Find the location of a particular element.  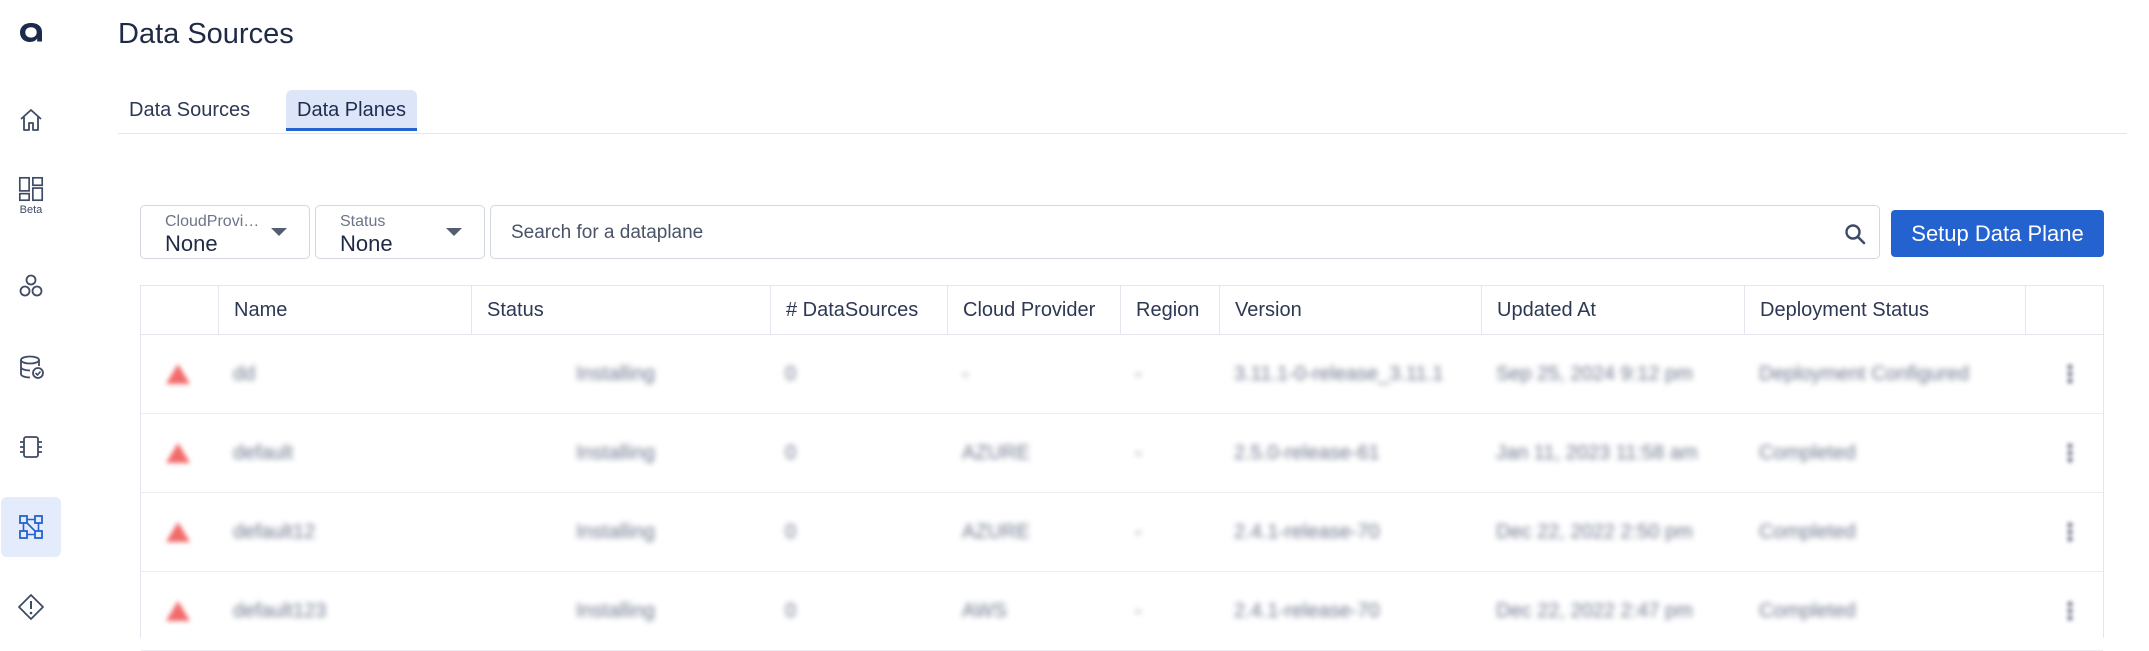

column-header-cloud-provider: Cloud Provider is located at coordinates (1034, 310).